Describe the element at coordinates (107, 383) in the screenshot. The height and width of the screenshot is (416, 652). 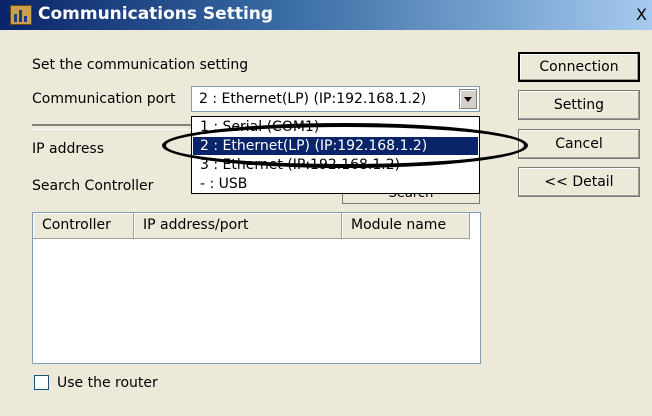
I see `use-router-label: Use the router` at that location.